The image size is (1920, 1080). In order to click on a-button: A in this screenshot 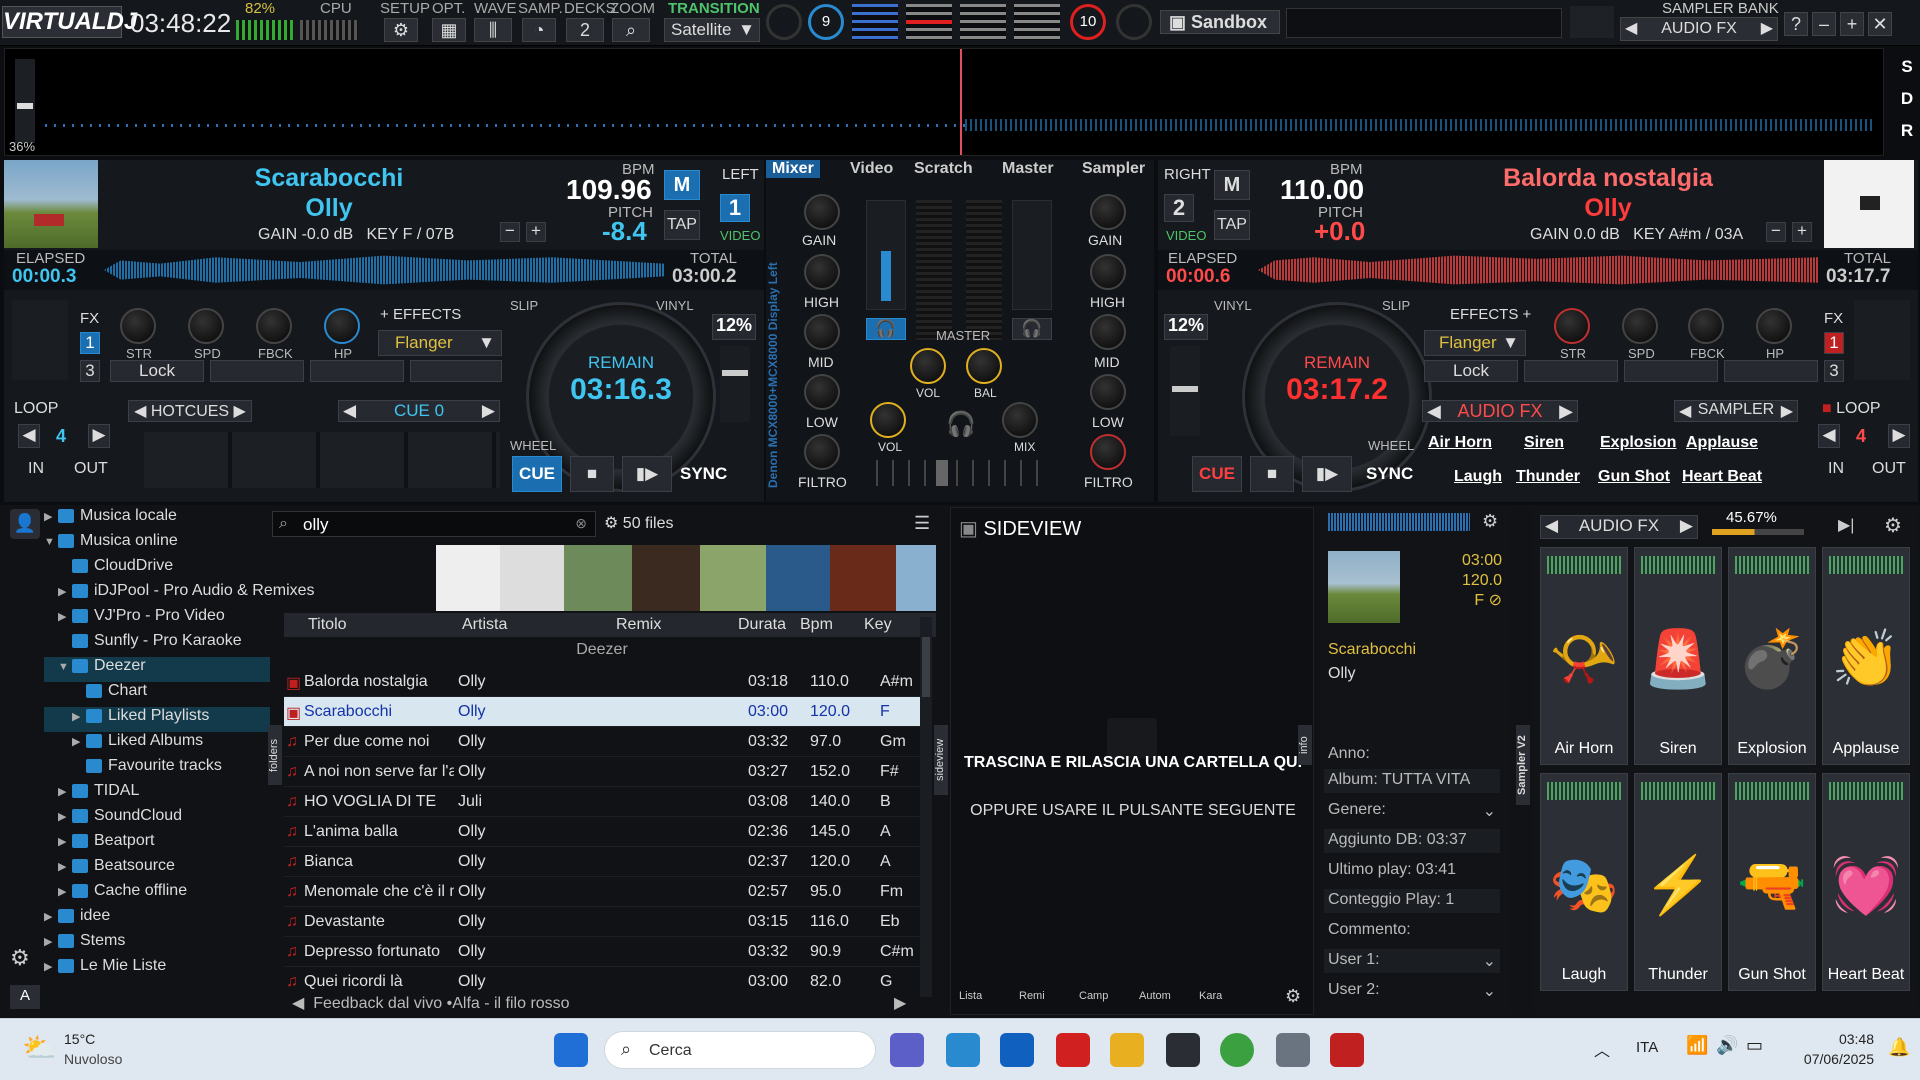, I will do `click(25, 997)`.